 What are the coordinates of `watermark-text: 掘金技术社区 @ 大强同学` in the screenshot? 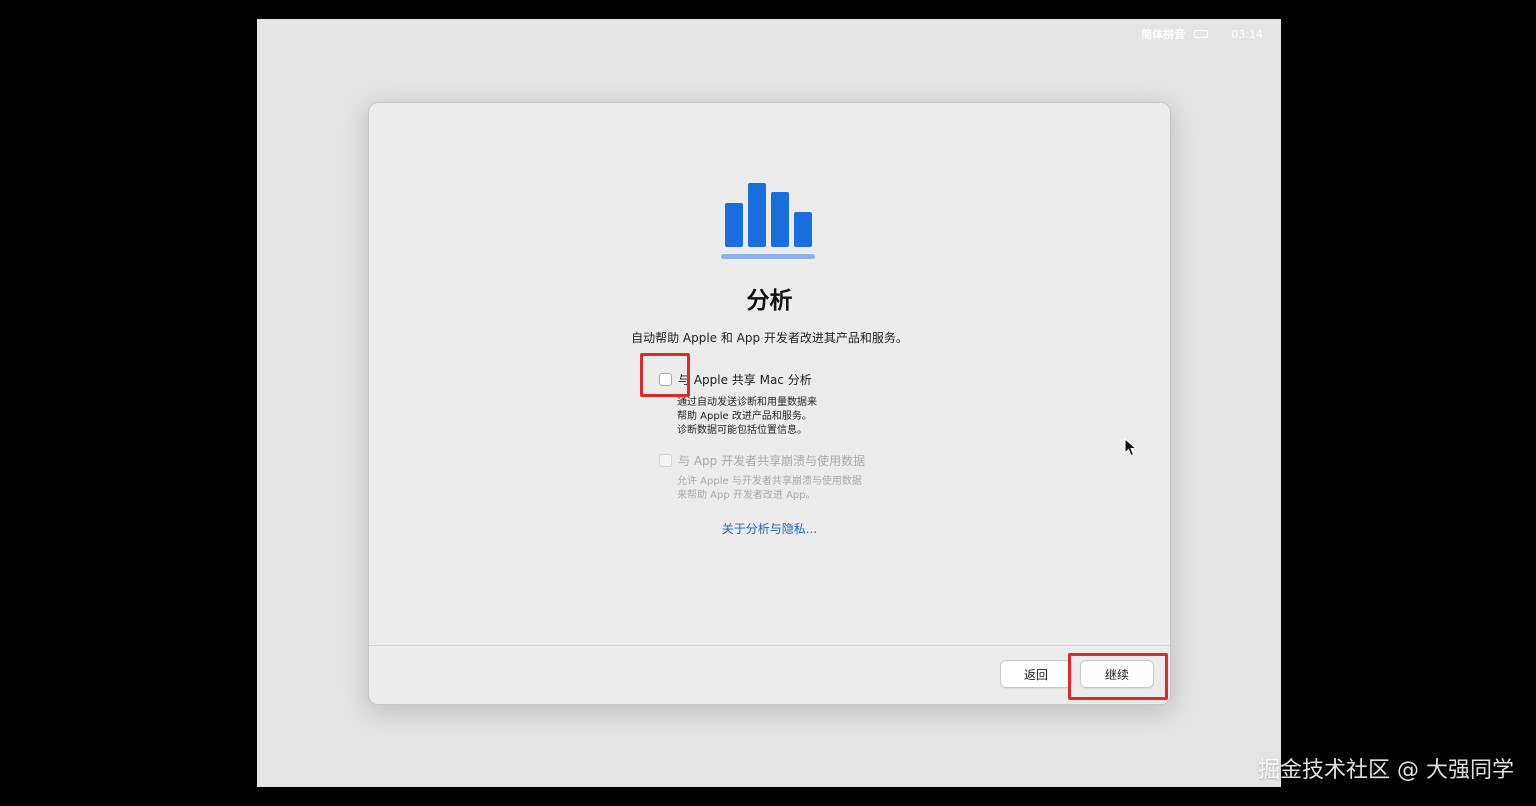 It's located at (1386, 770).